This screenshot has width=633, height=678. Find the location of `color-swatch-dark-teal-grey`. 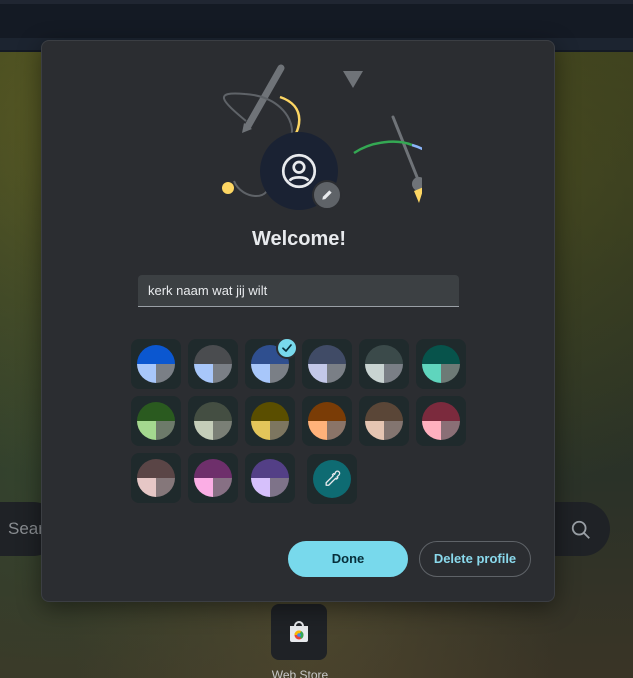

color-swatch-dark-teal-grey is located at coordinates (384, 364).